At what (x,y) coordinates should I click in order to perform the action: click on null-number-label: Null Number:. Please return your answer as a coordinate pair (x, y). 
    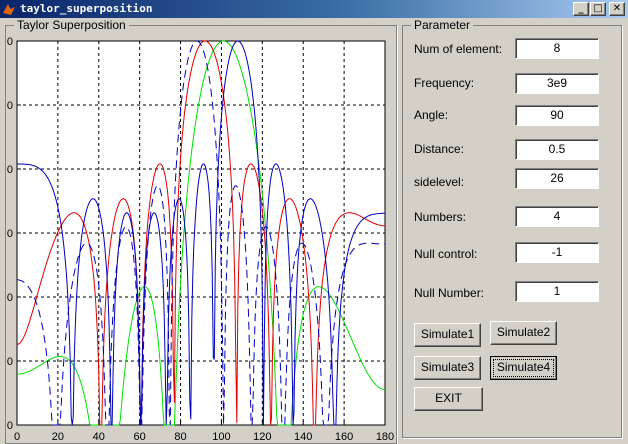
    Looking at the image, I should click on (449, 293).